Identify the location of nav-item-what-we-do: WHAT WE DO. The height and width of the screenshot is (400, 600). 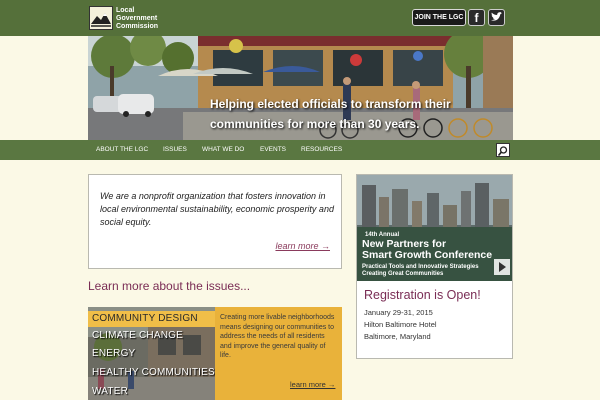
(223, 150).